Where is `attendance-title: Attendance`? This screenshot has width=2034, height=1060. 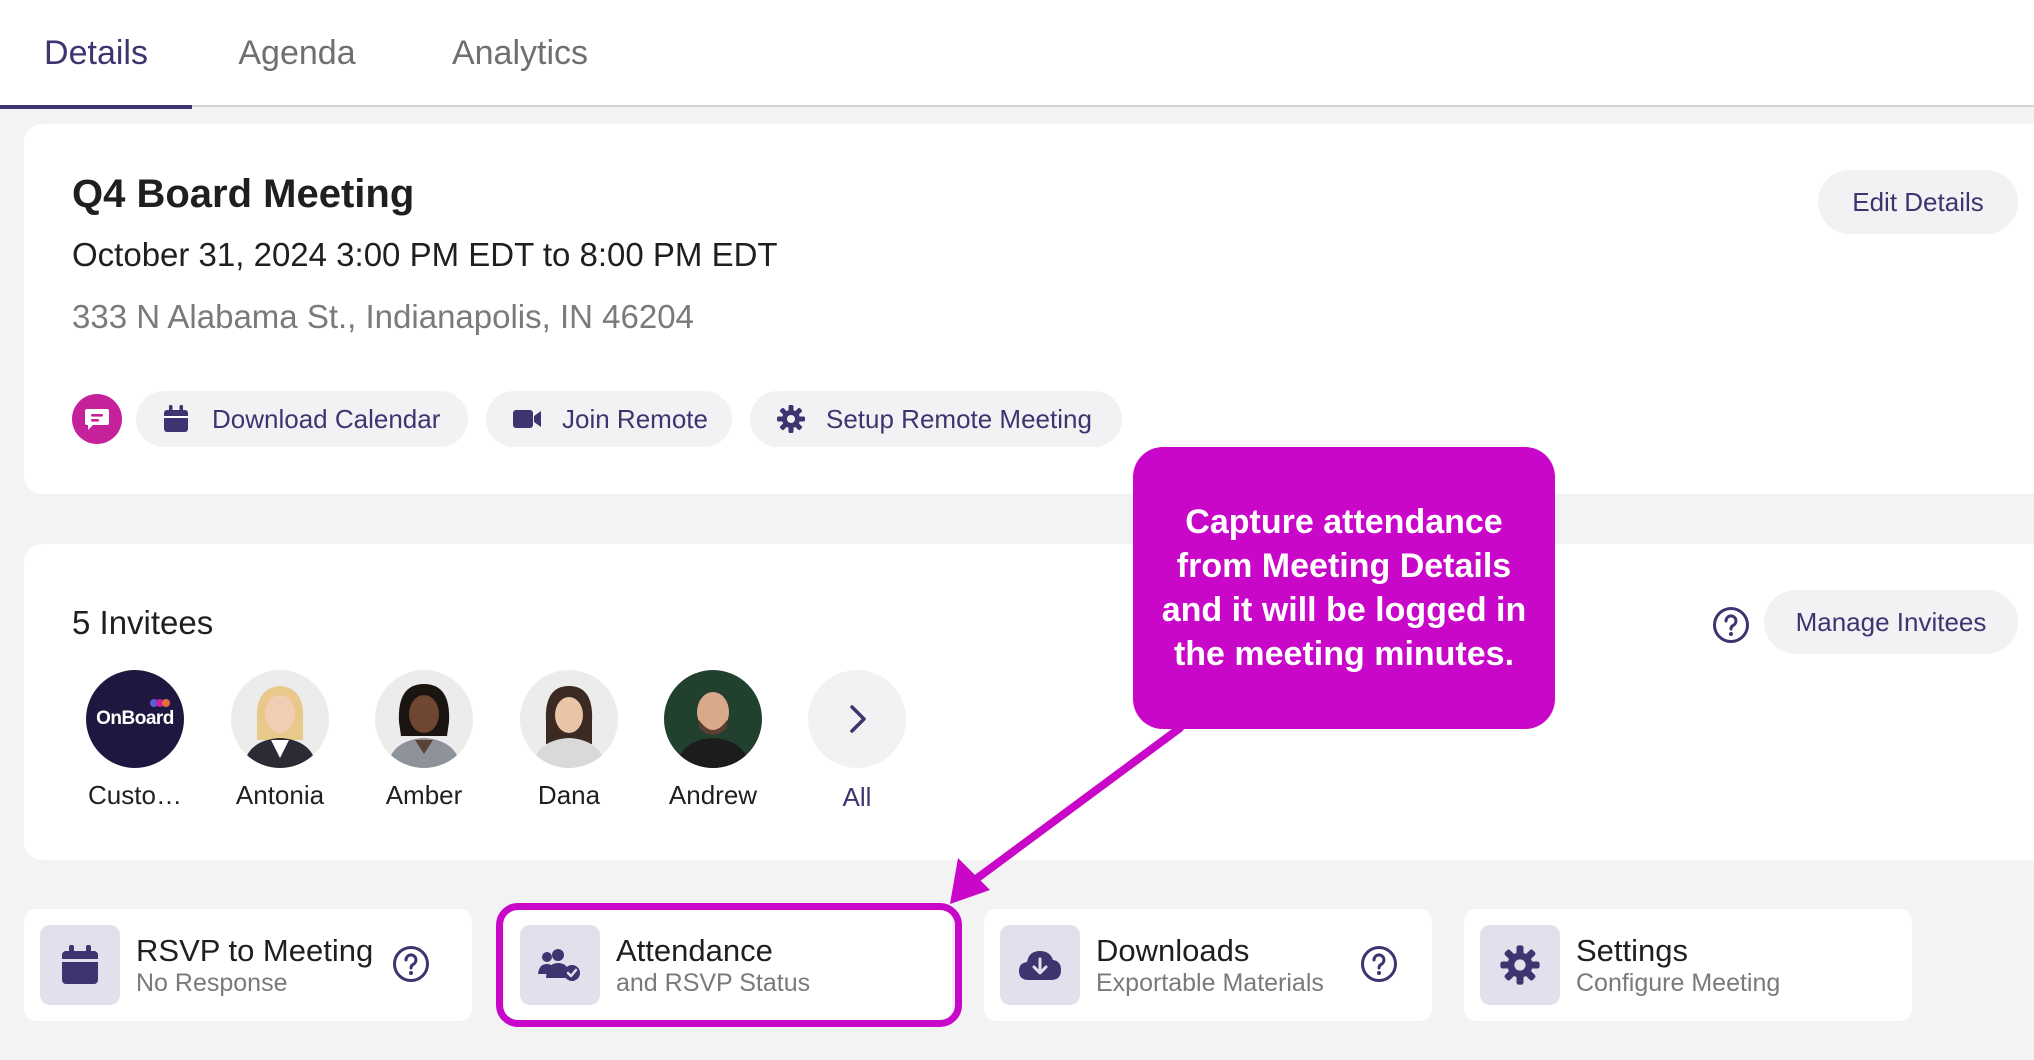
attendance-title: Attendance is located at coordinates (694, 950).